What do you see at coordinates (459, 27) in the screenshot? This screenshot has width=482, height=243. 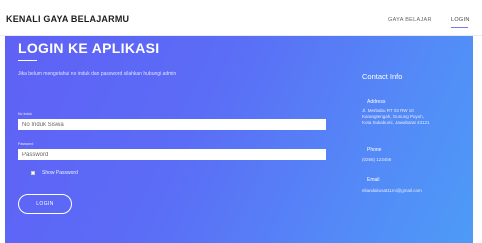 I see `nav-active-indicator` at bounding box center [459, 27].